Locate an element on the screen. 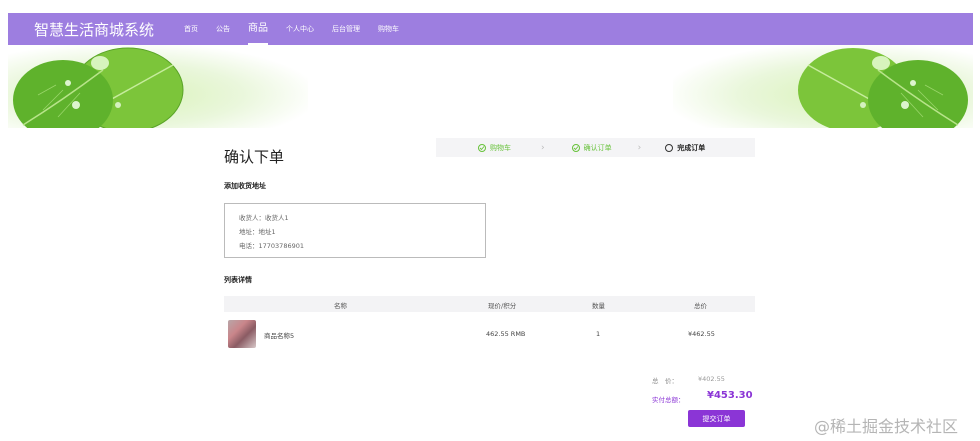 The width and height of the screenshot is (980, 441). leaf-image-left is located at coordinates (98, 87).